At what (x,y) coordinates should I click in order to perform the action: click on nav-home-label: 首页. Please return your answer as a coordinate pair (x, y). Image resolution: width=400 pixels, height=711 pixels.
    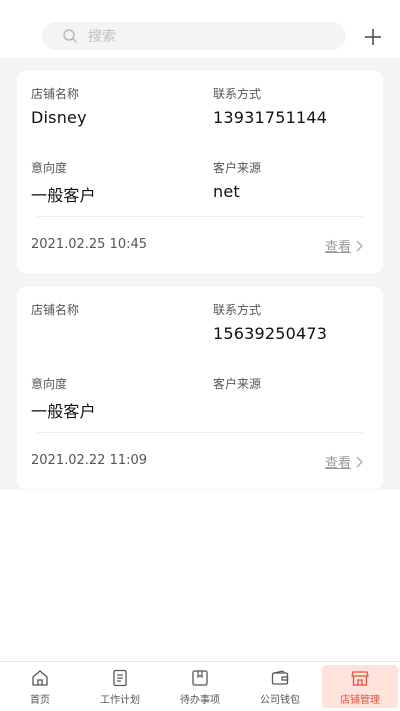
    Looking at the image, I should click on (40, 700).